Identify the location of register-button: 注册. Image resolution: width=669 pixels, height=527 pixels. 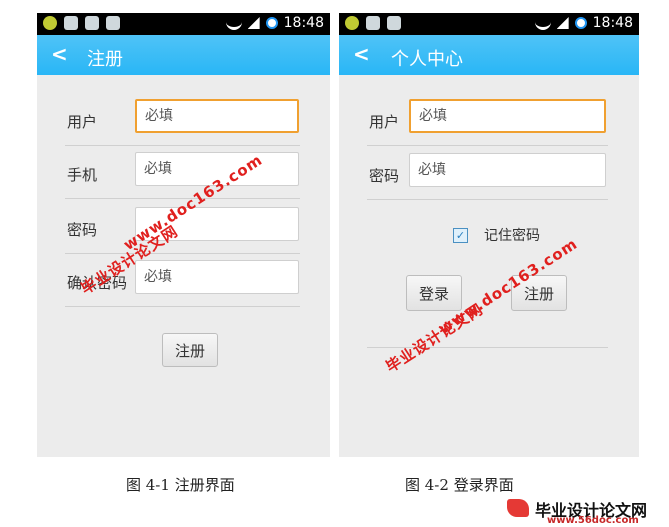
(190, 350).